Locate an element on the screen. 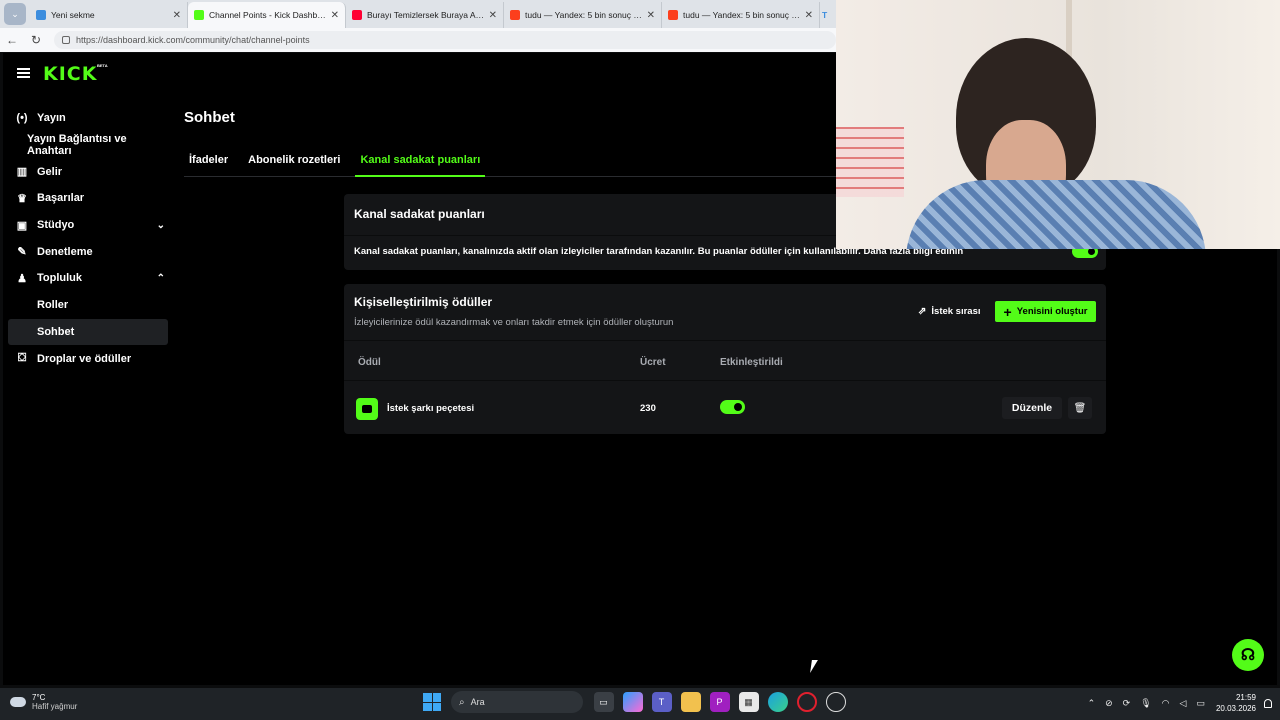 The width and height of the screenshot is (1280, 720). edit-reward-button: Düzenle is located at coordinates (1032, 408).